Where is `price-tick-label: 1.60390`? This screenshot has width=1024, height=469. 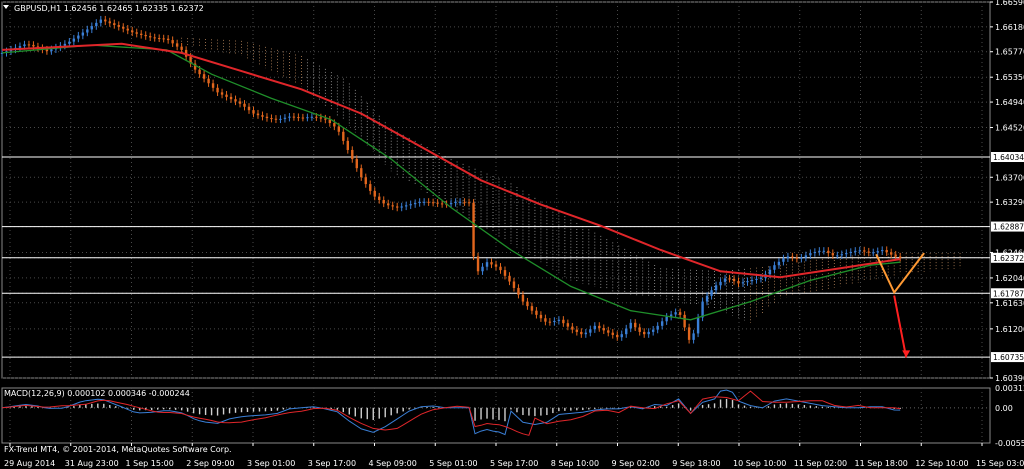 price-tick-label: 1.60390 is located at coordinates (1009, 378).